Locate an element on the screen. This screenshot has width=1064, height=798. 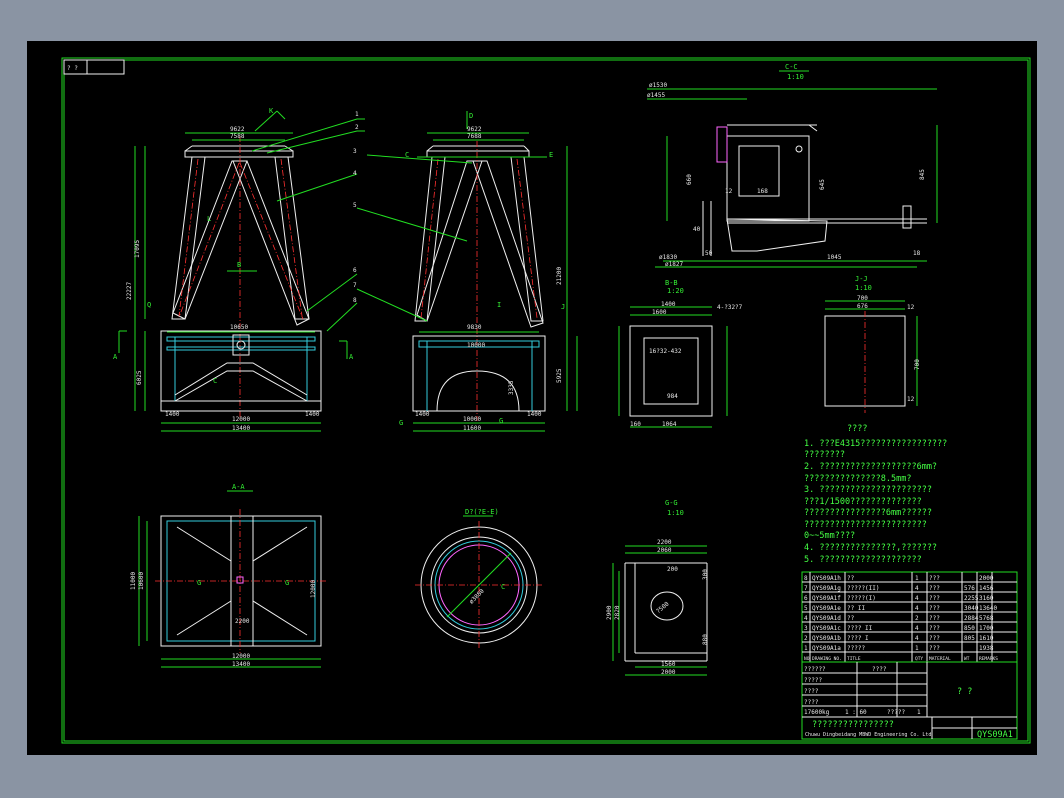
parts-header-0: NO is located at coordinates (807, 659).